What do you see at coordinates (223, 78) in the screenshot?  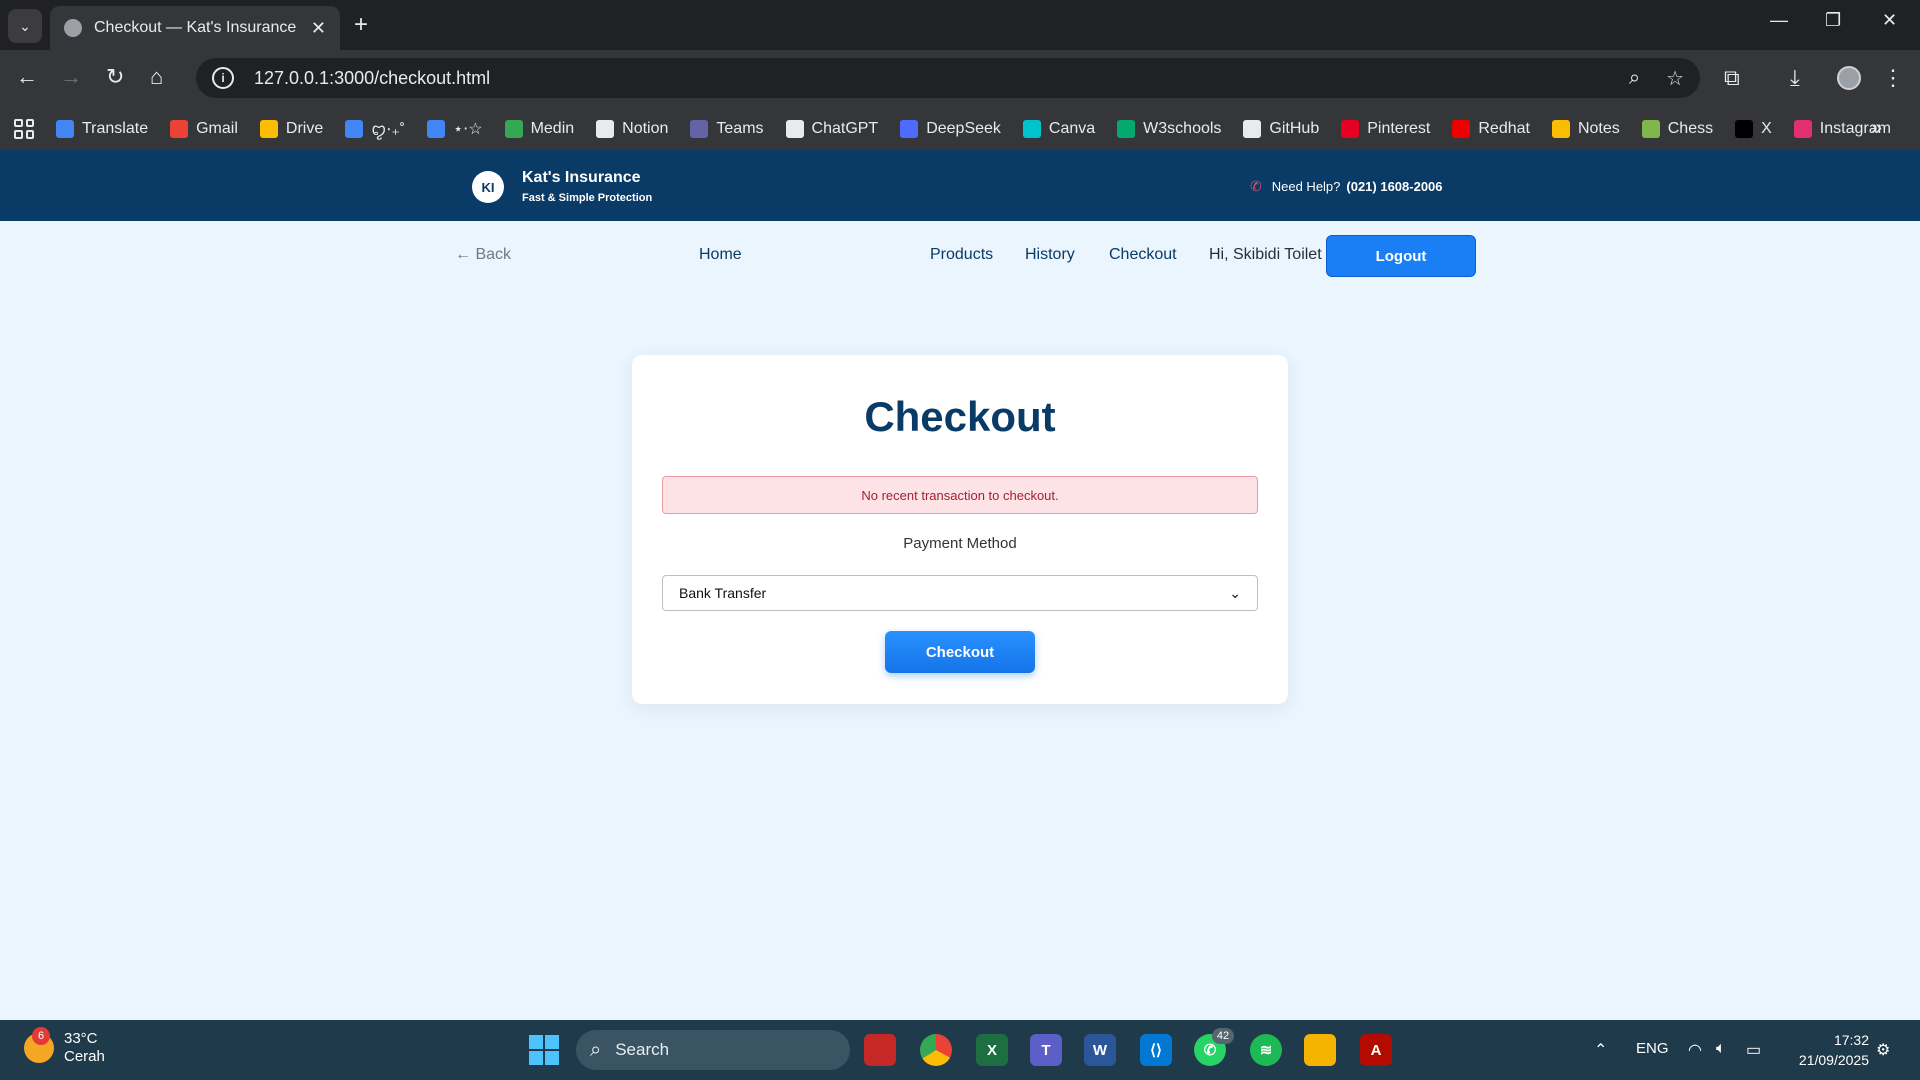 I see `site-info-icon: i` at bounding box center [223, 78].